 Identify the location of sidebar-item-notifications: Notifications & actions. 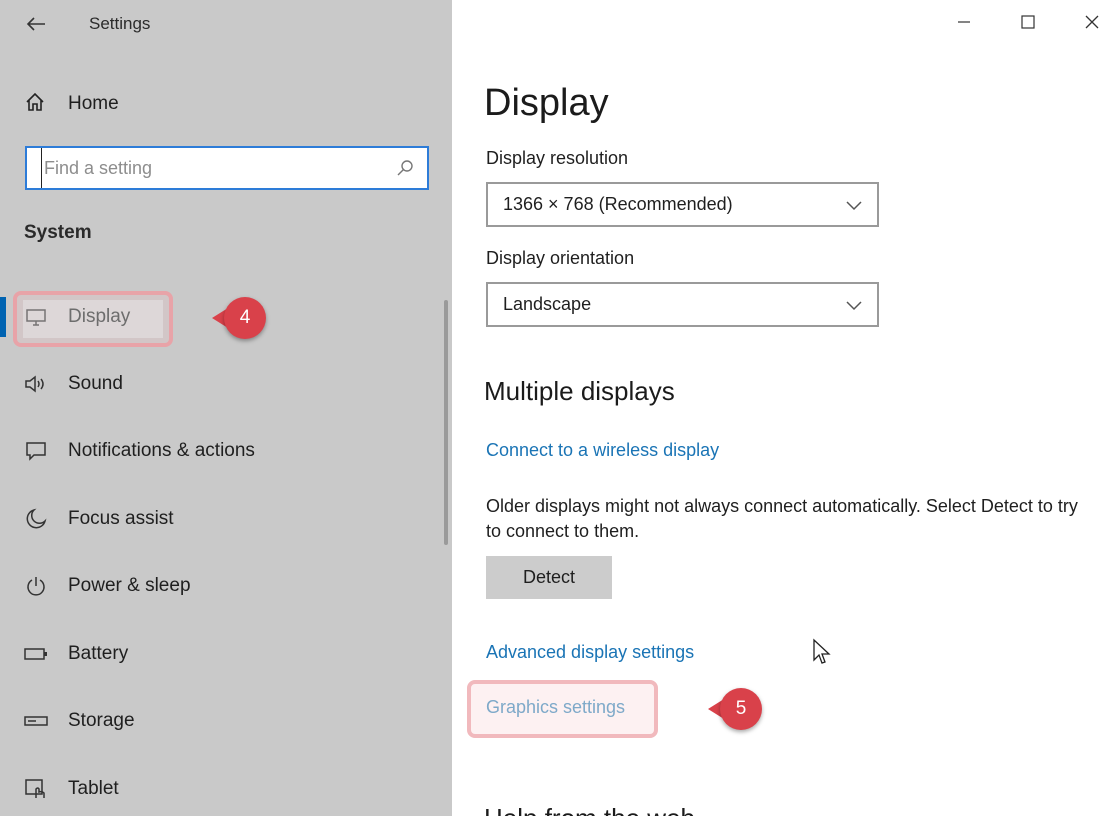
(220, 451).